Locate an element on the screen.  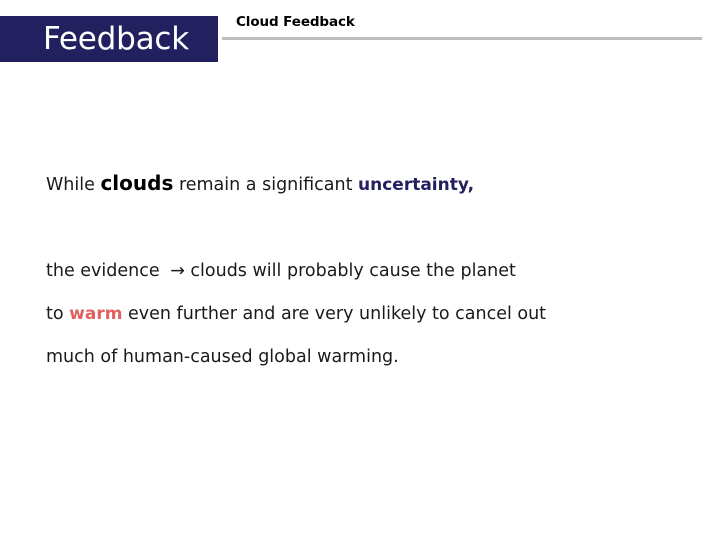
right-arrow-icon: → is located at coordinates (177, 271).